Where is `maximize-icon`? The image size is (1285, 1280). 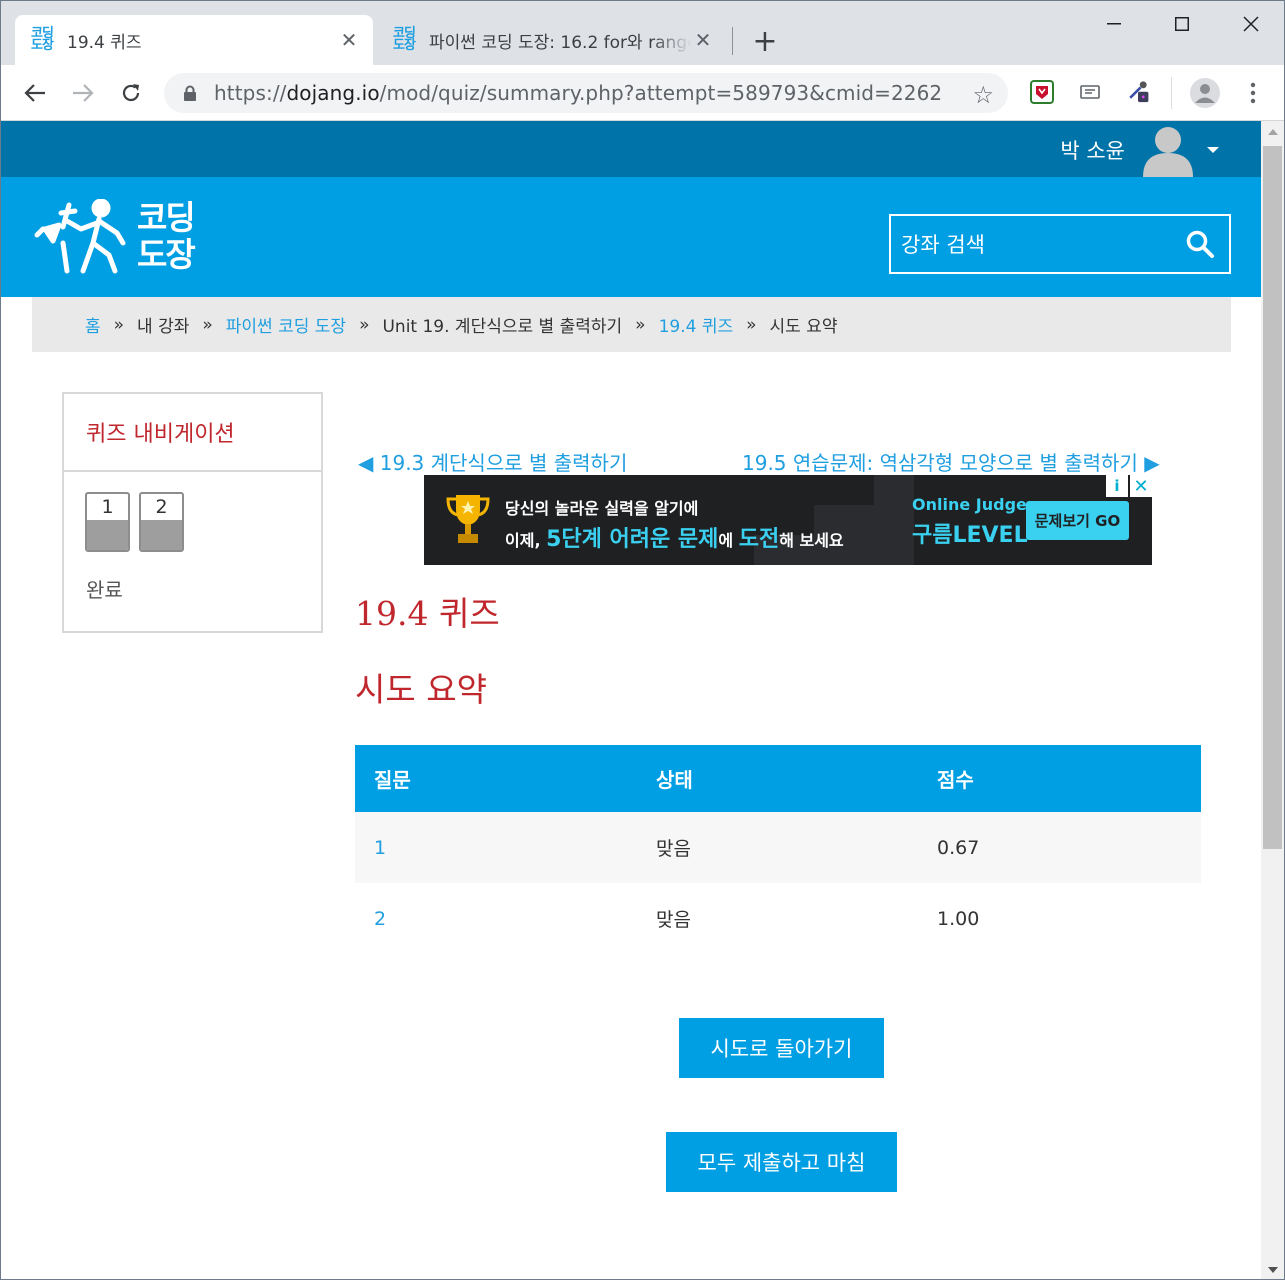 maximize-icon is located at coordinates (1182, 24).